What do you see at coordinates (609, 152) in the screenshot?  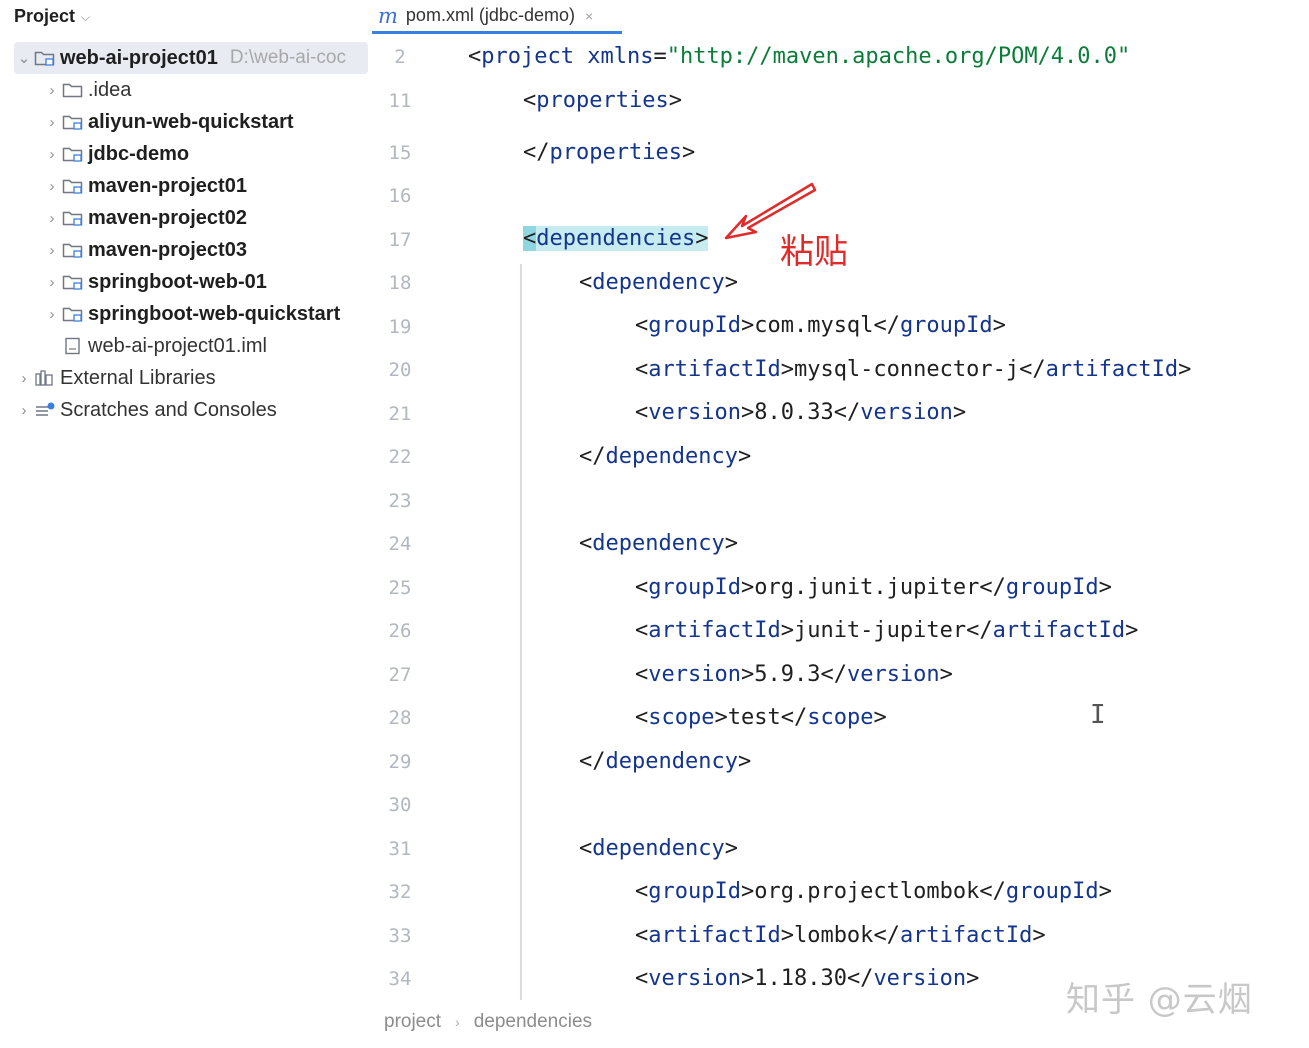 I see `code-line: </properties>` at bounding box center [609, 152].